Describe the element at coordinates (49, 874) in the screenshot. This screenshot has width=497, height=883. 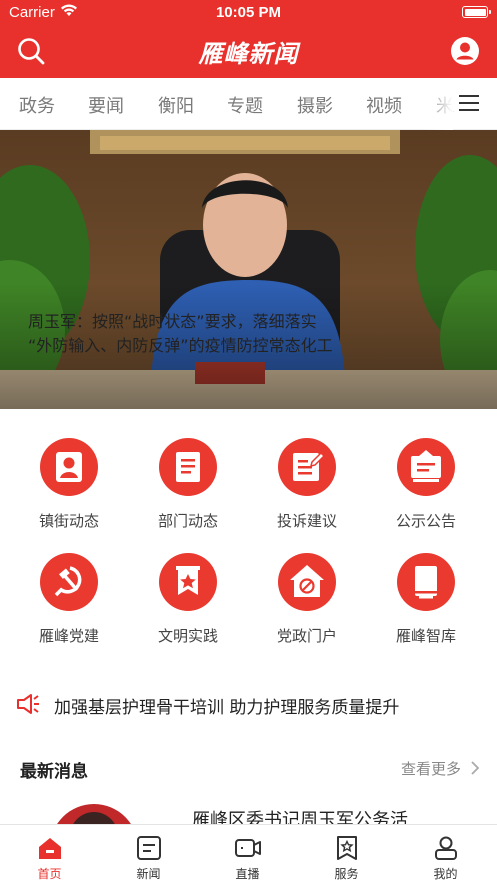
I see `tab-label: 首页` at that location.